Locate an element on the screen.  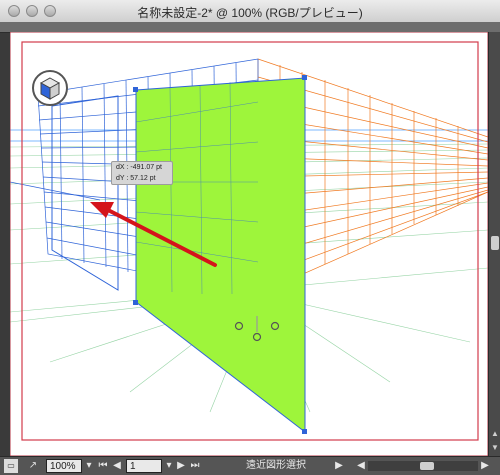
first-artboard-icon: ⏮ is located at coordinates (103, 466).